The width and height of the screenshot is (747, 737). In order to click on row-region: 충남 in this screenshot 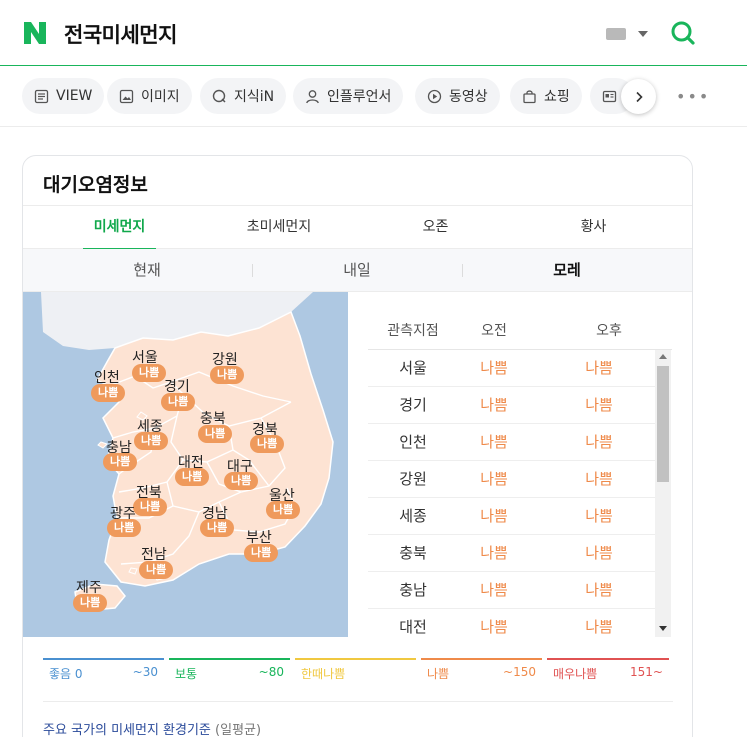, I will do `click(413, 590)`.